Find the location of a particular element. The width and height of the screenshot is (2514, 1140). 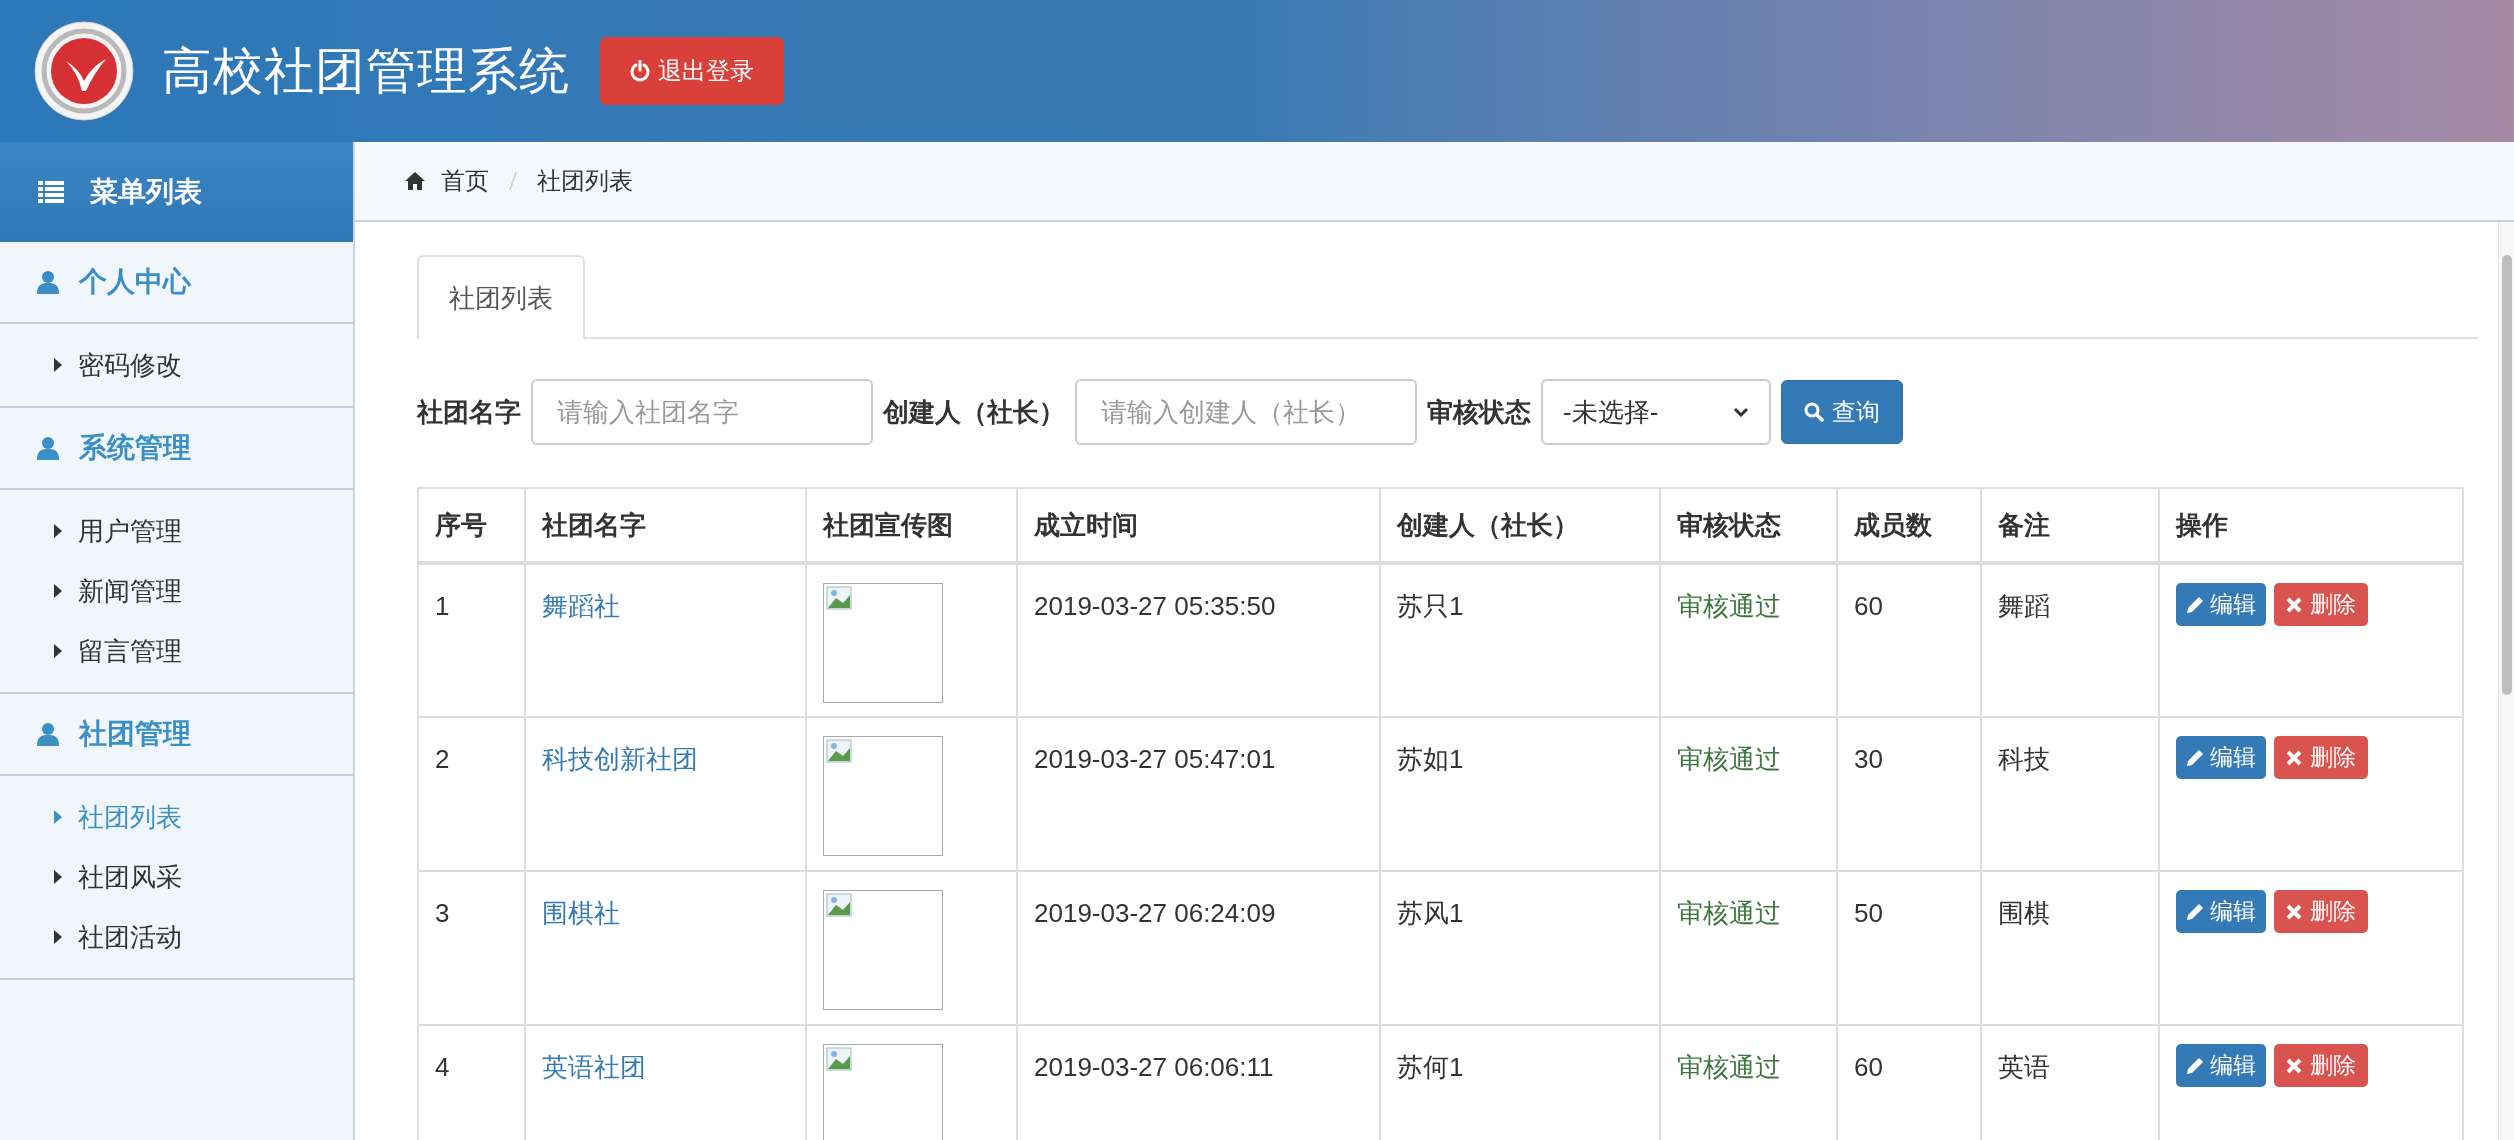

club-name-link: 英语社团 is located at coordinates (594, 1067).